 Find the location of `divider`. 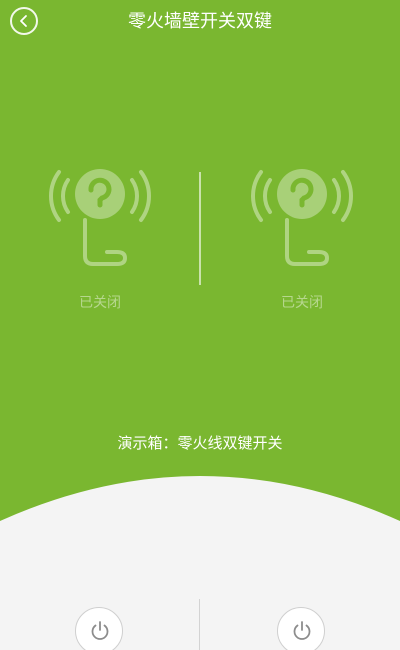

divider is located at coordinates (200, 228).